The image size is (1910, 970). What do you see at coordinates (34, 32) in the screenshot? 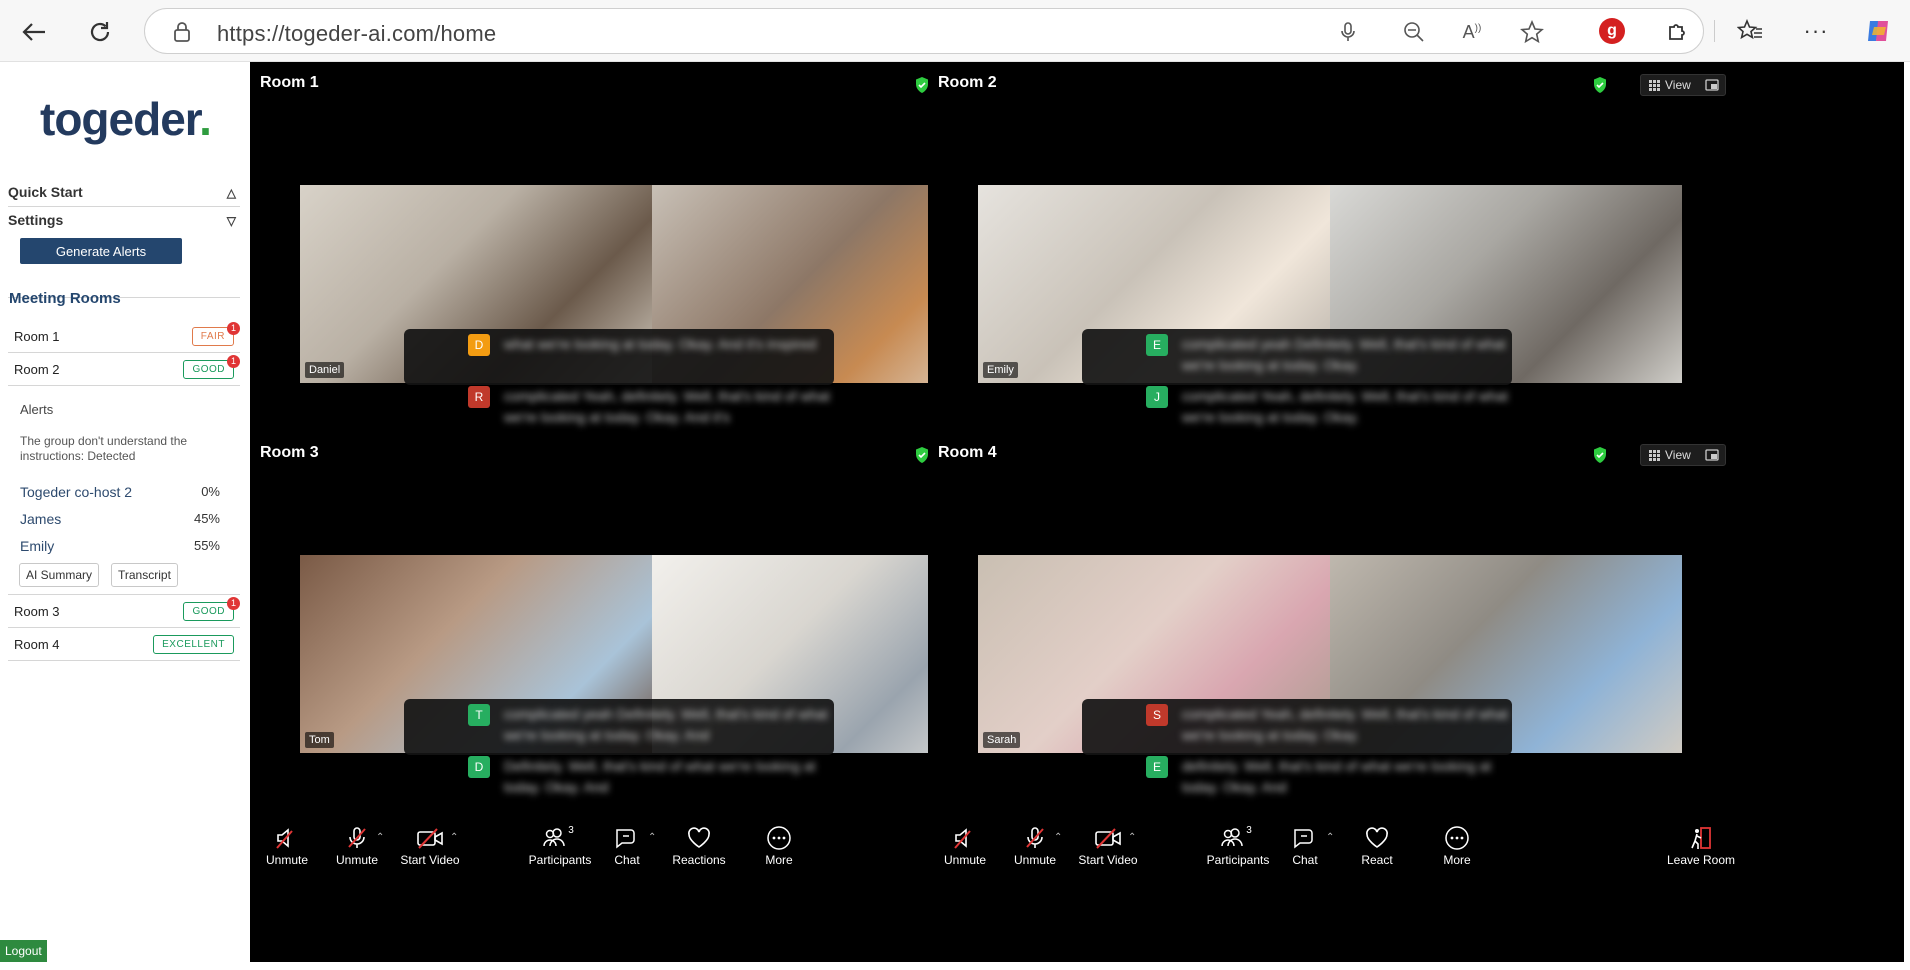
I see `back-icon` at bounding box center [34, 32].